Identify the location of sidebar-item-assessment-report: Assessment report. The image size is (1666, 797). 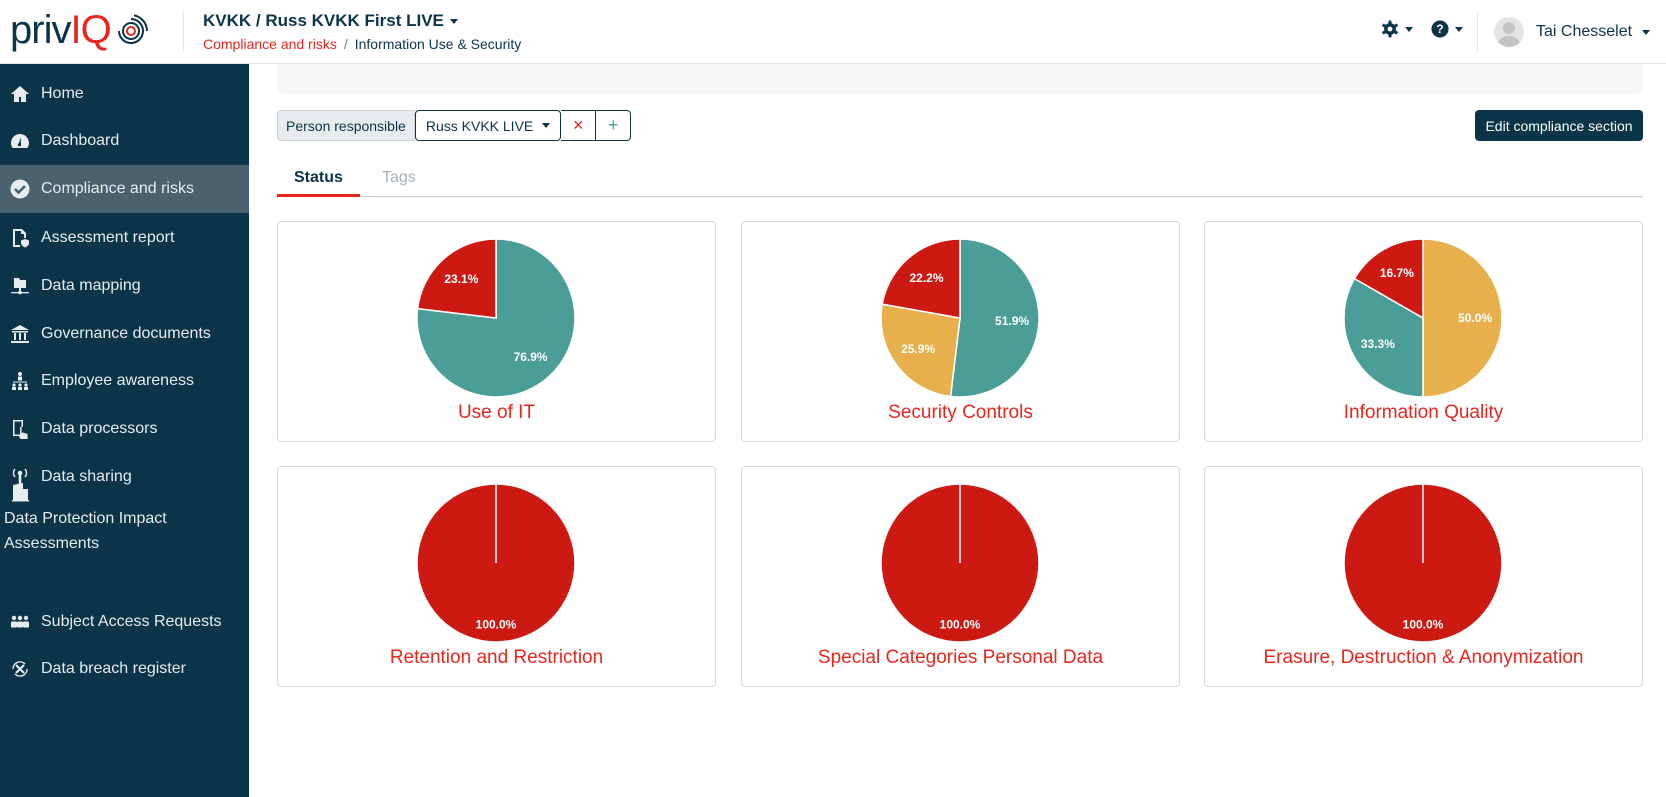
(124, 238).